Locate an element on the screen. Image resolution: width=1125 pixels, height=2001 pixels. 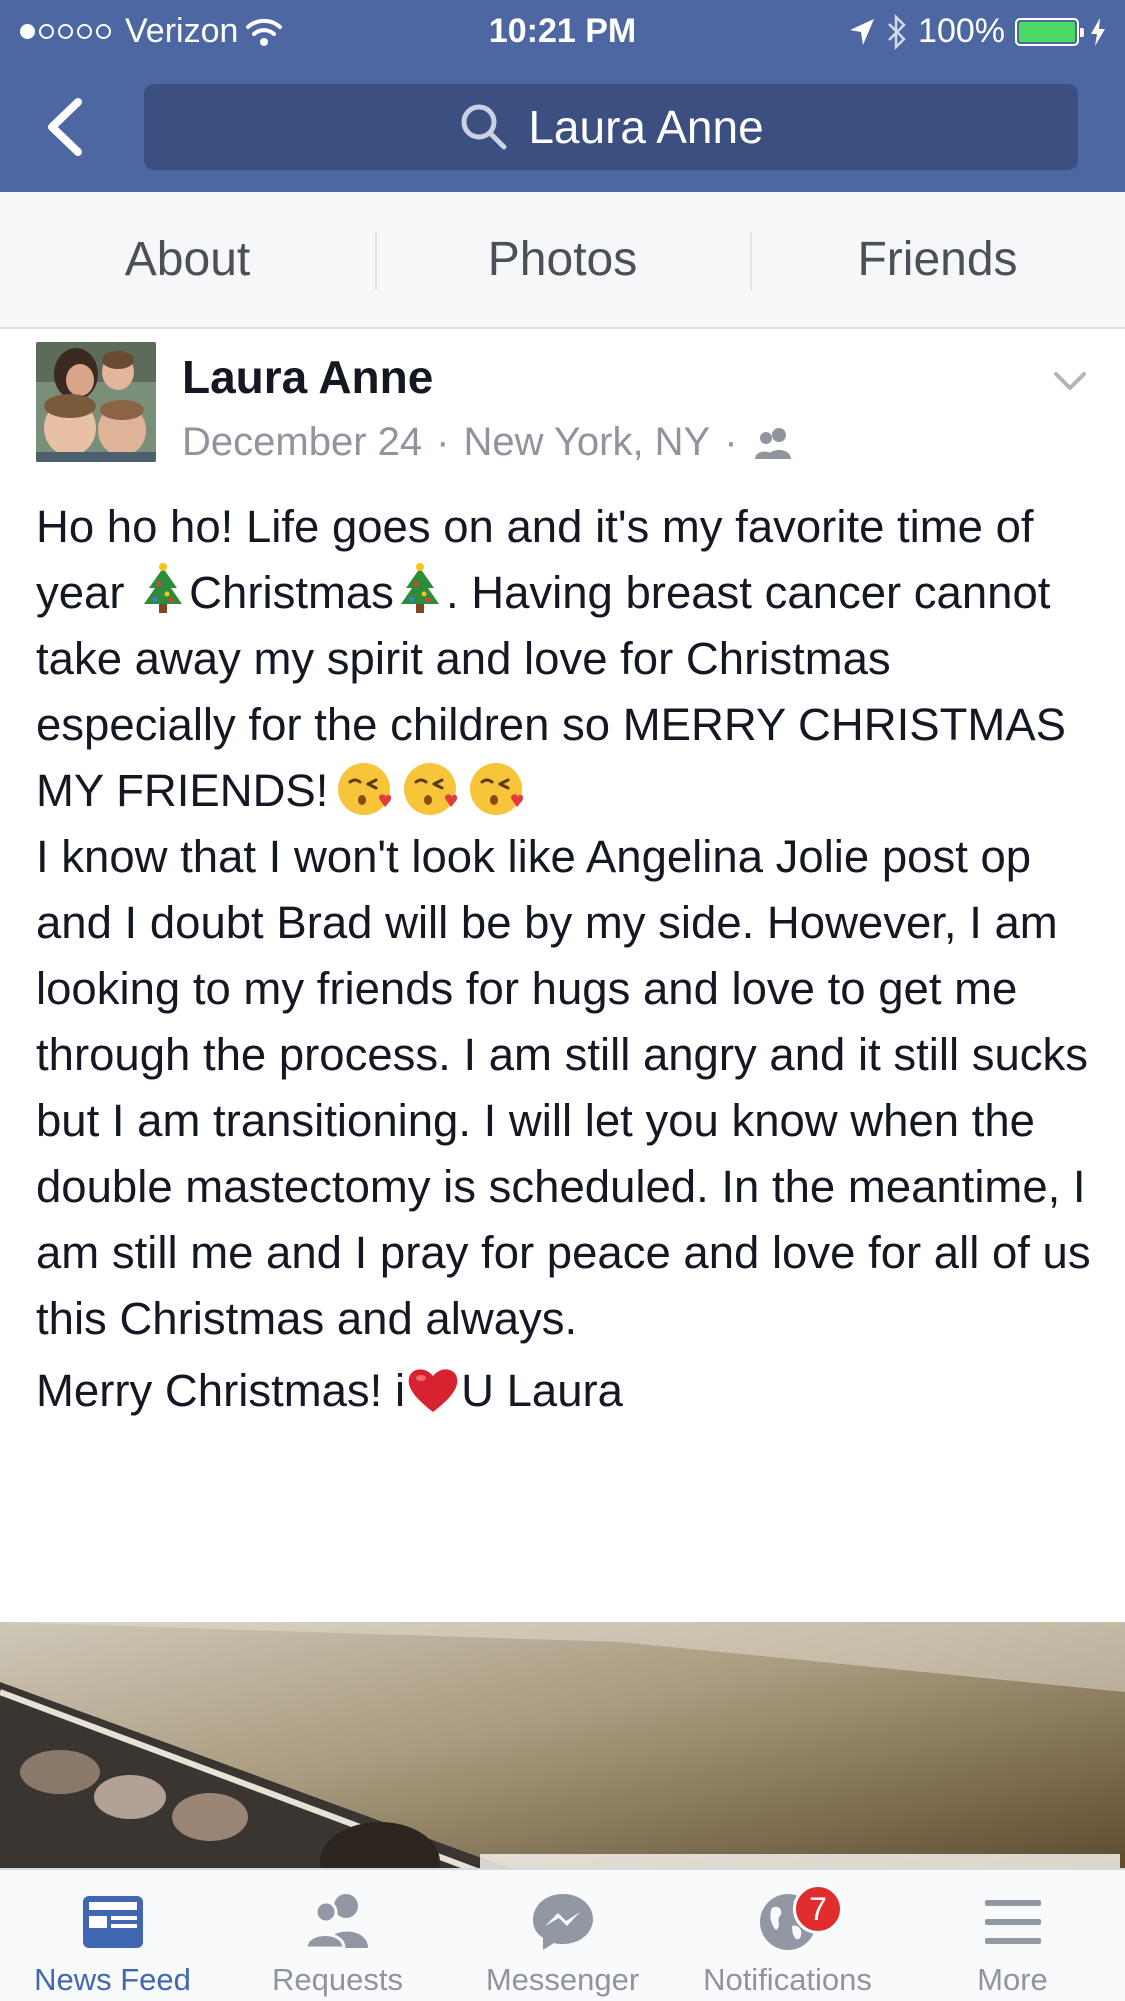
post-location: New York, NY is located at coordinates (586, 442).